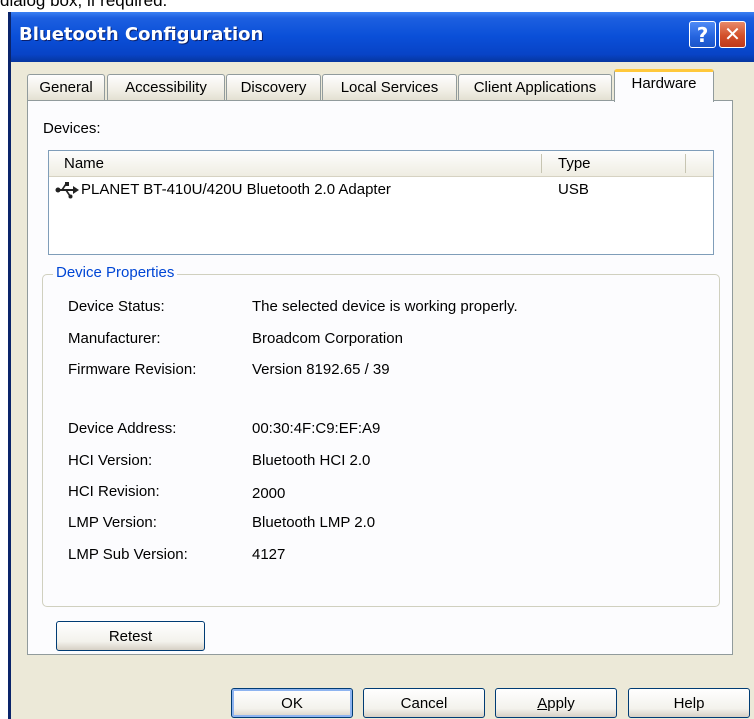  Describe the element at coordinates (116, 306) in the screenshot. I see `device-status-label: Device Status:` at that location.